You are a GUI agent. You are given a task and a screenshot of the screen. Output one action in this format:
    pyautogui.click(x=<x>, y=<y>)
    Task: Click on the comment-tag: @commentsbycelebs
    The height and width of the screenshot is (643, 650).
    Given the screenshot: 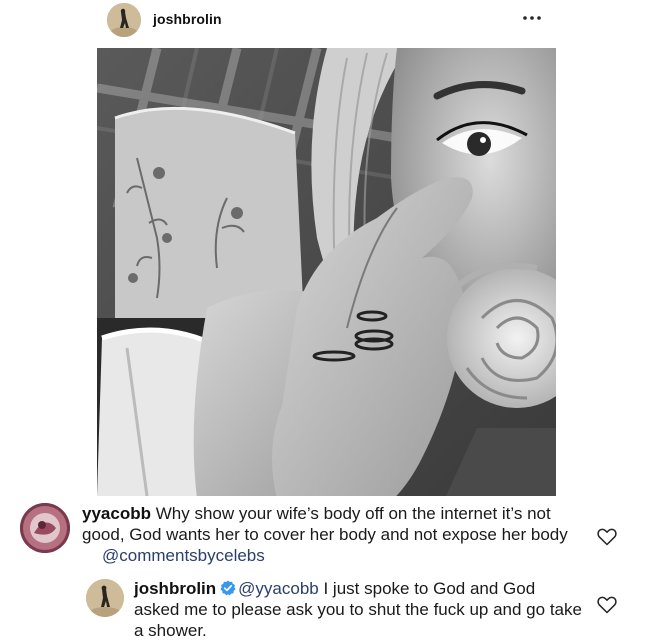 What is the action you would take?
    pyautogui.click(x=183, y=555)
    